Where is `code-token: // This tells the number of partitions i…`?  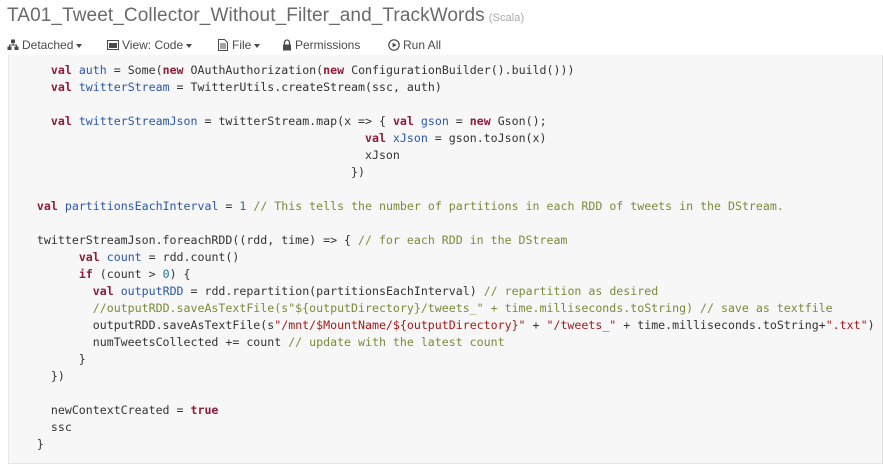 code-token: // This tells the number of partitions i… is located at coordinates (518, 206).